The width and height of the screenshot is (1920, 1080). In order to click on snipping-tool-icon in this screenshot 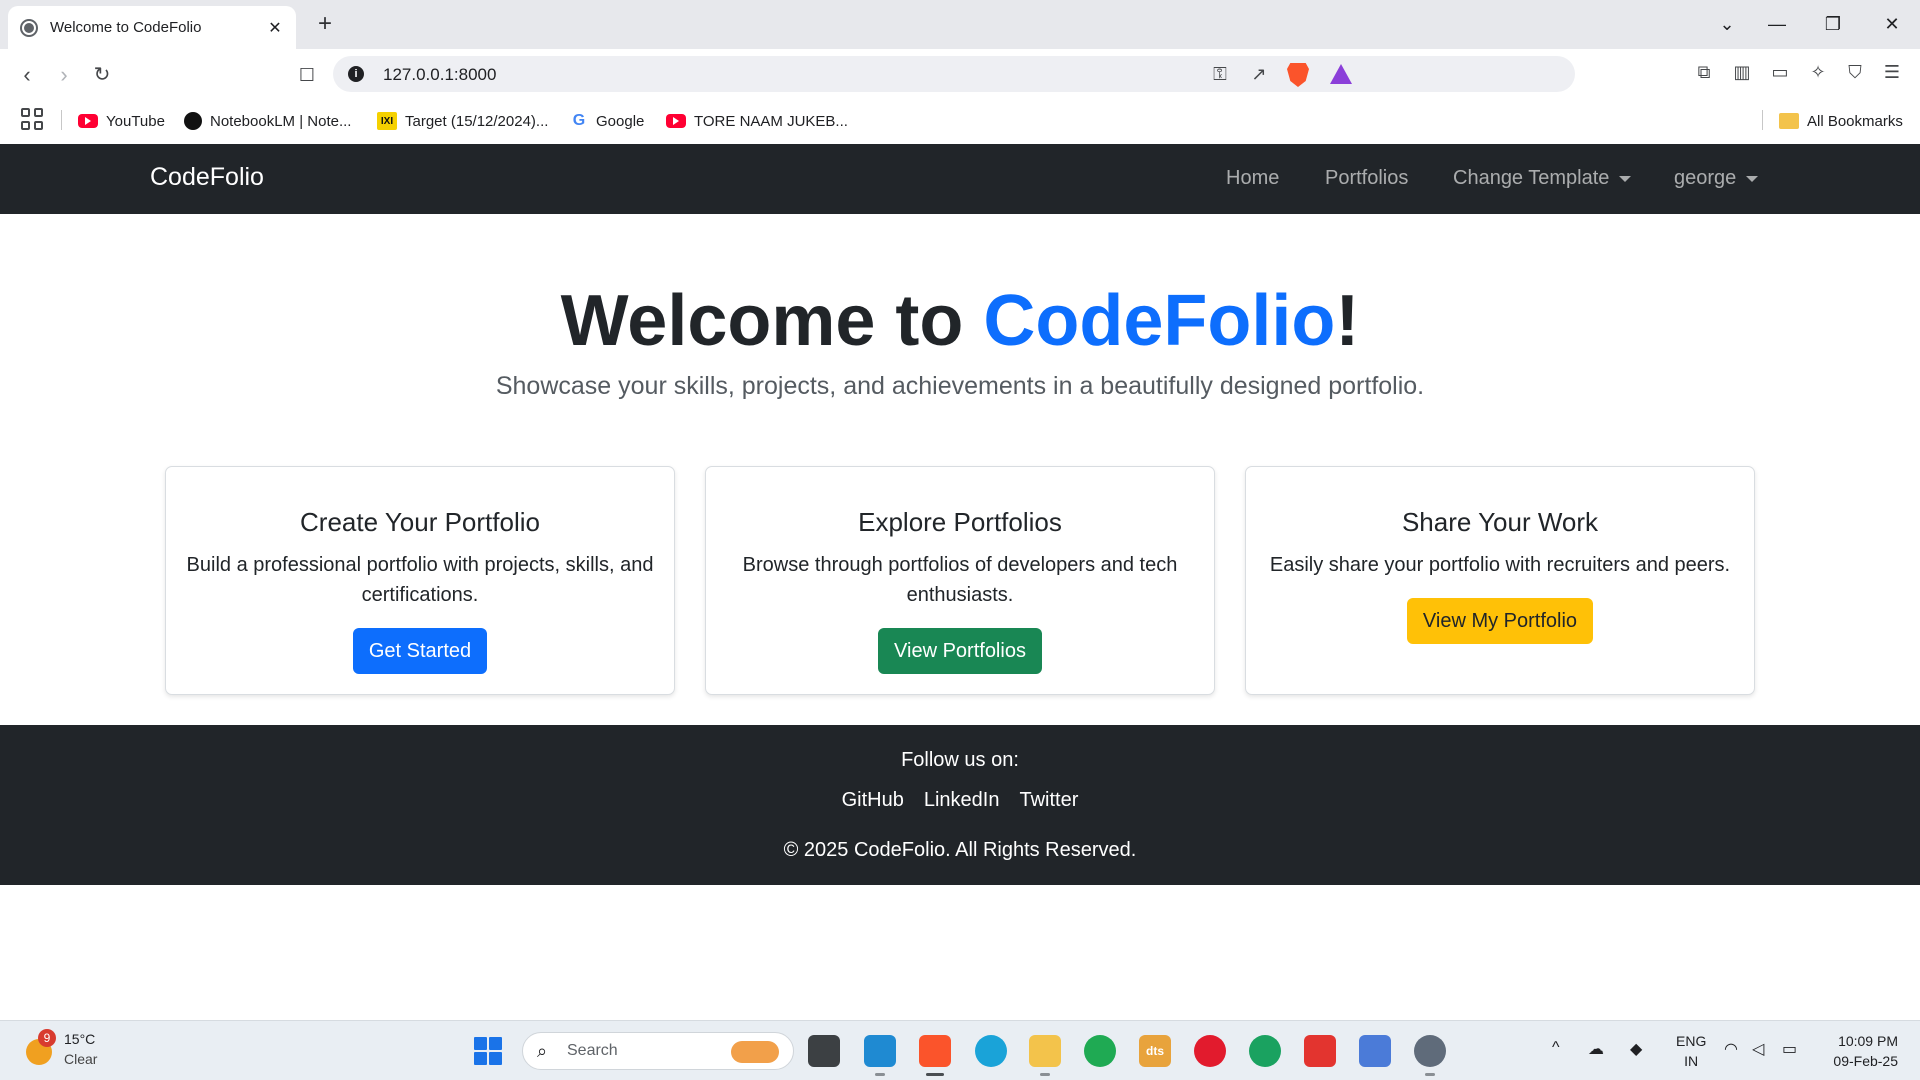, I will do `click(1375, 1051)`.